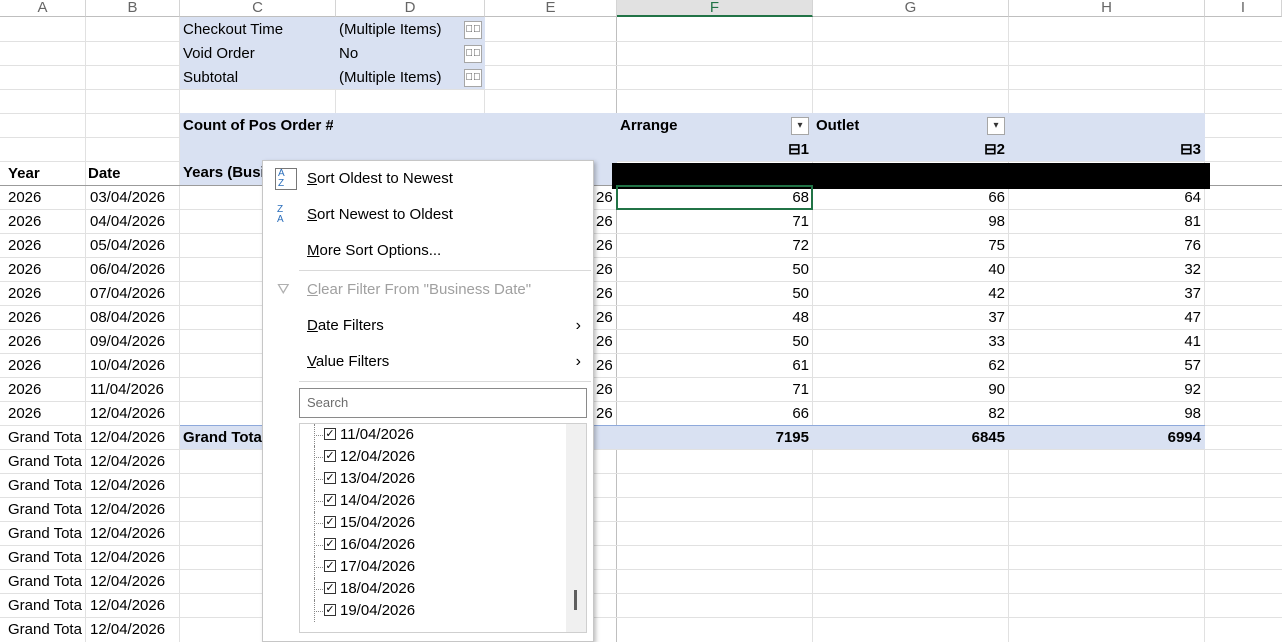 This screenshot has width=1282, height=642. What do you see at coordinates (133, 8) in the screenshot?
I see `column-header-b: B` at bounding box center [133, 8].